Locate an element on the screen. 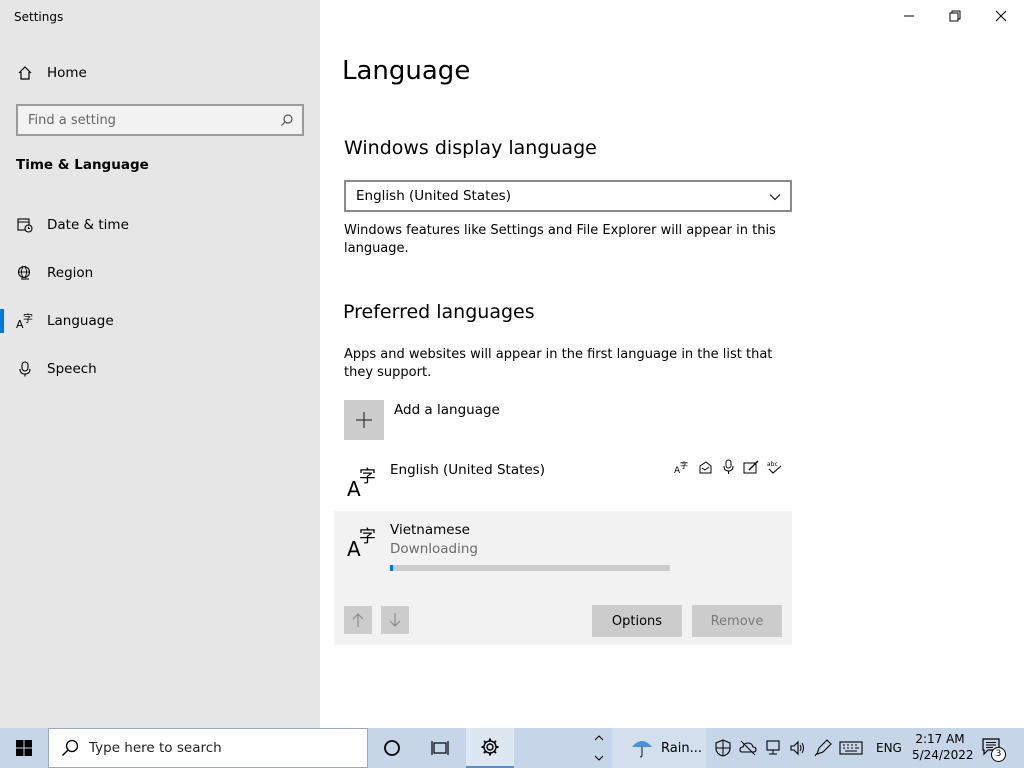 Image resolution: width=1024 pixels, height=768 pixels. minimize-button is located at coordinates (909, 16).